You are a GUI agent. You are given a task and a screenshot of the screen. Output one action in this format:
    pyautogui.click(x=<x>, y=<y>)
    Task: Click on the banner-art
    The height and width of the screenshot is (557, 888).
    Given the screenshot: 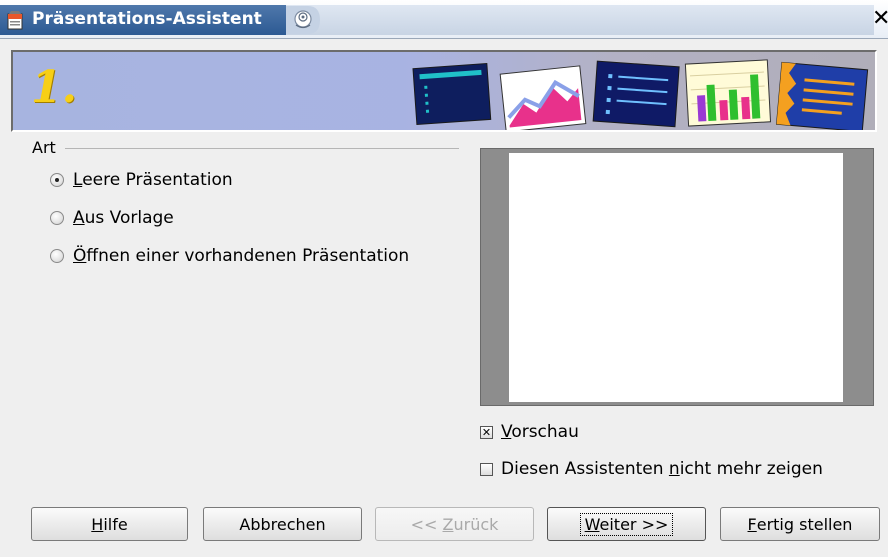 What is the action you would take?
    pyautogui.click(x=640, y=94)
    